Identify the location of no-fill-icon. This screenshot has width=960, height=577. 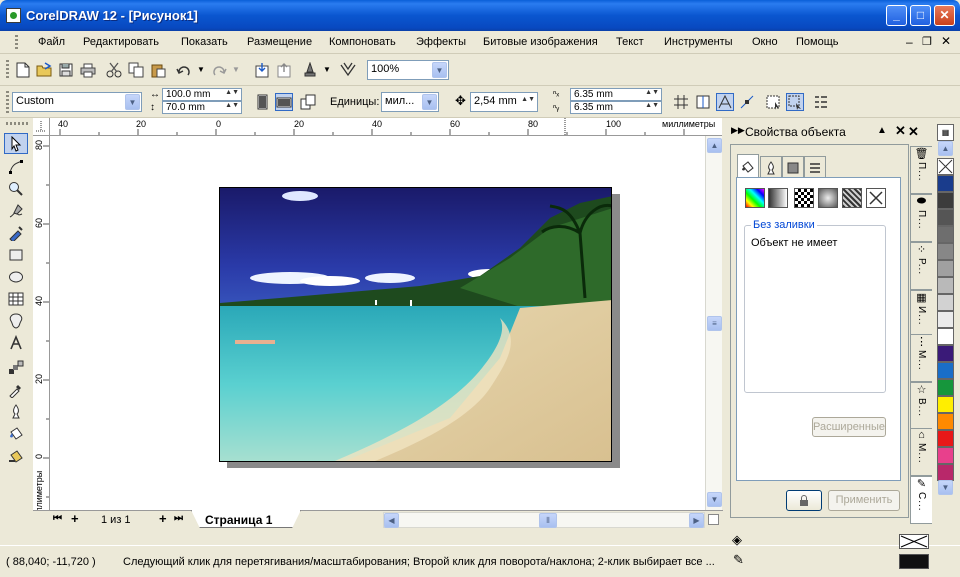
(876, 198).